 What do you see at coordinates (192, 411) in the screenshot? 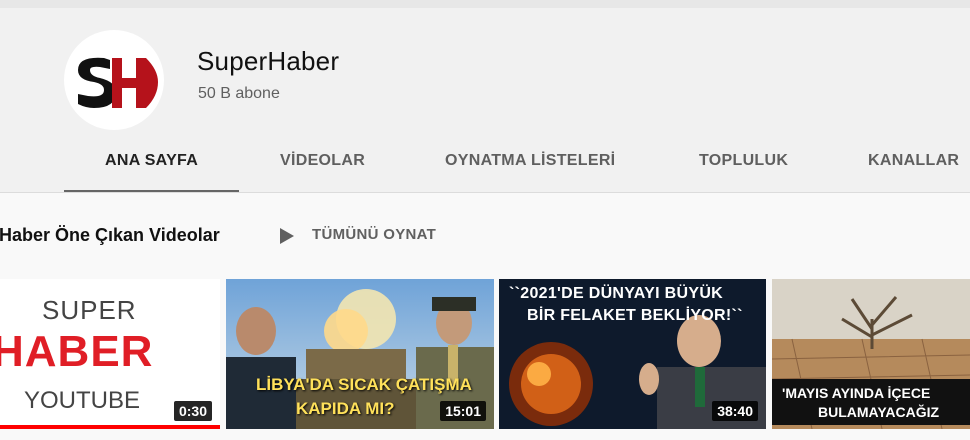
I see `video-duration: 0:30` at bounding box center [192, 411].